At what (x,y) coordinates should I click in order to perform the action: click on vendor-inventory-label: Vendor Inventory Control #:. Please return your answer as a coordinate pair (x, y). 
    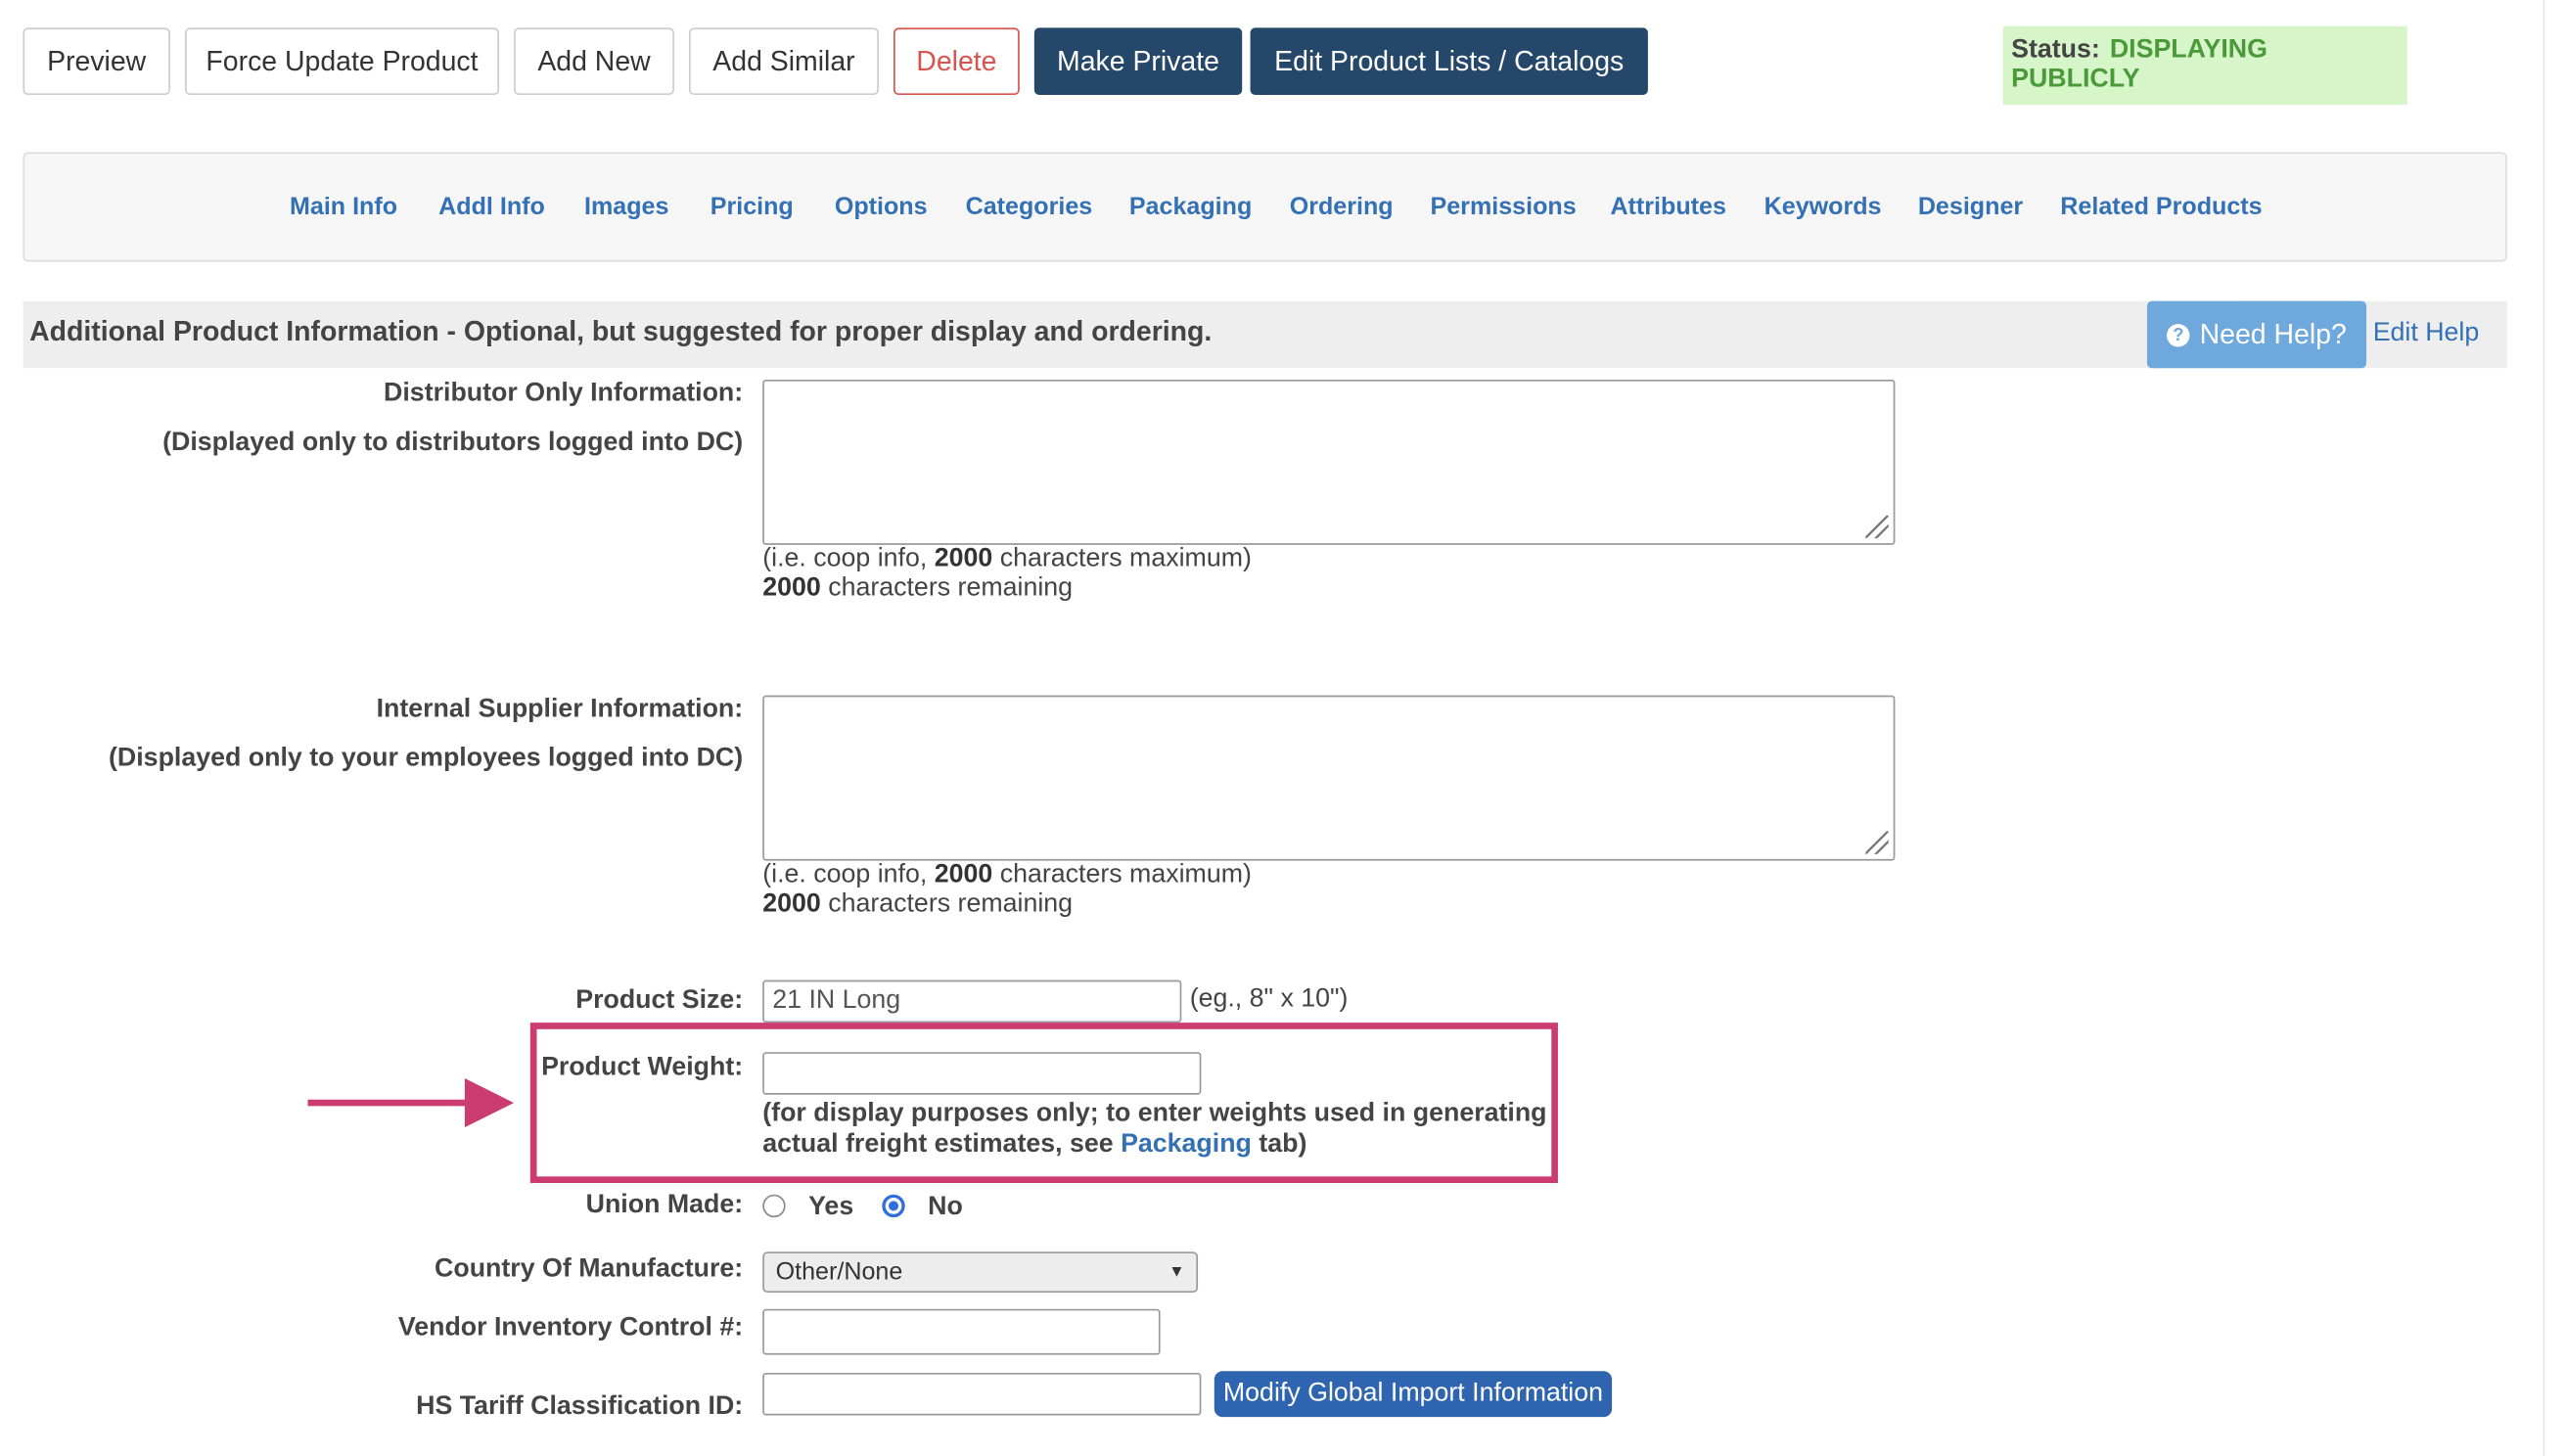
    Looking at the image, I should click on (570, 1327).